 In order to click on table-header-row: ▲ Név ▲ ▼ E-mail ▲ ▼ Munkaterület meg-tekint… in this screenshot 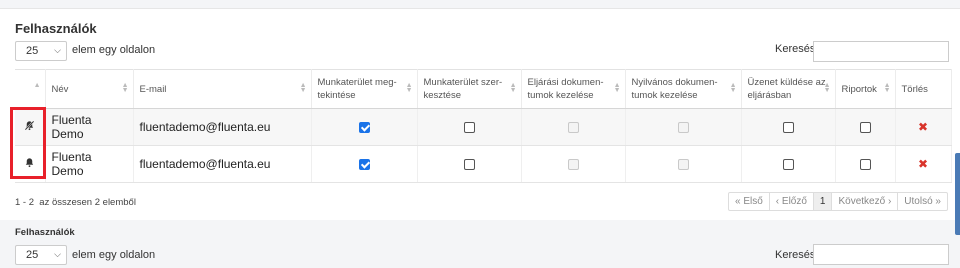, I will do `click(483, 89)`.